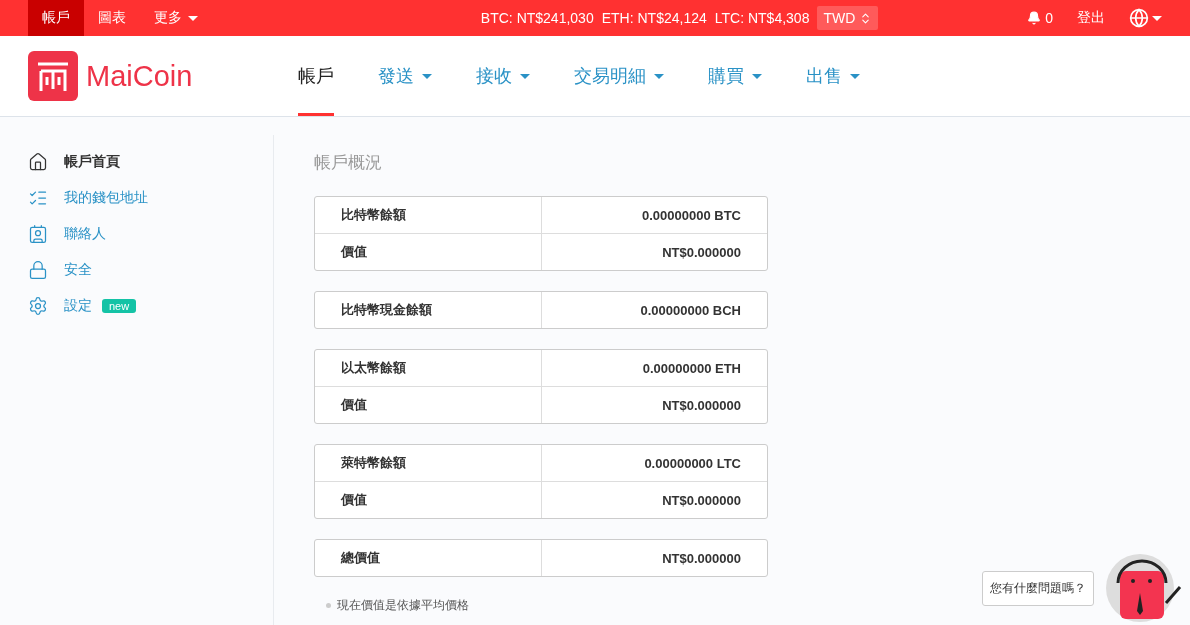  What do you see at coordinates (848, 18) in the screenshot?
I see `currency-select: TWD` at bounding box center [848, 18].